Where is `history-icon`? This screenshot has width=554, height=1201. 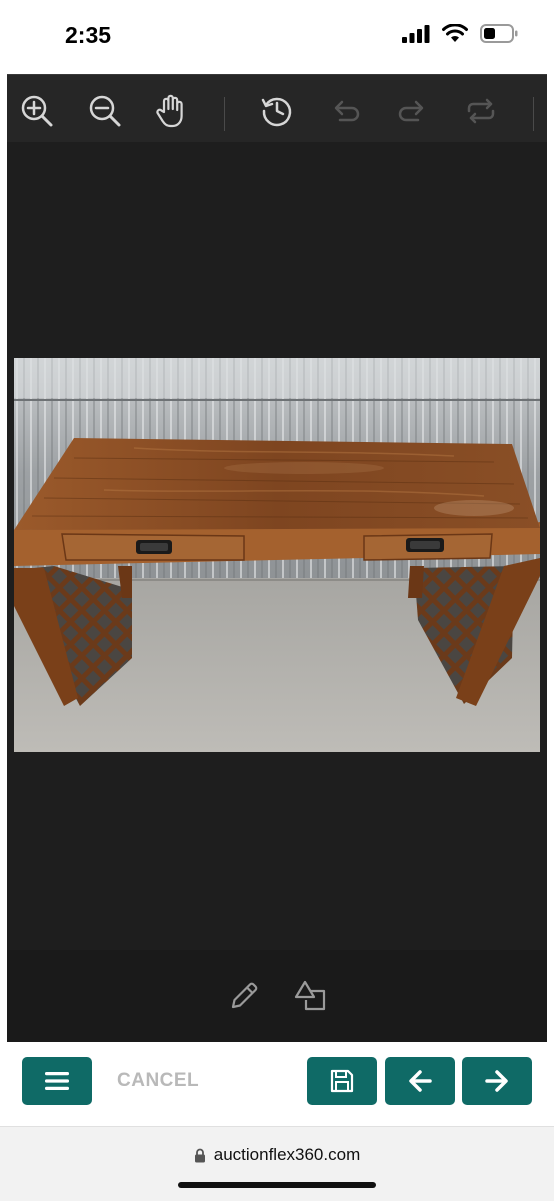 history-icon is located at coordinates (276, 112).